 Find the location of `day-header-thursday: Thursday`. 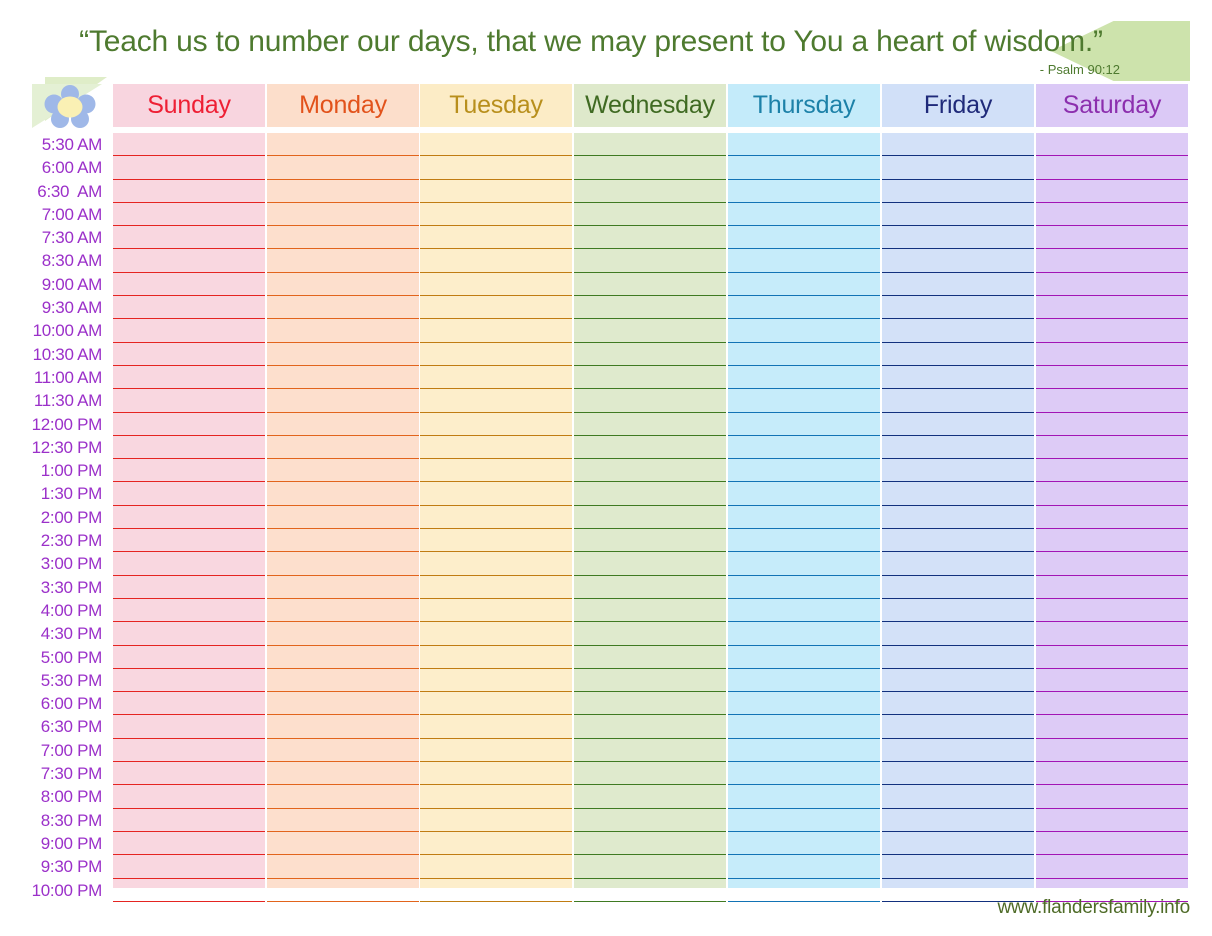

day-header-thursday: Thursday is located at coordinates (804, 105).